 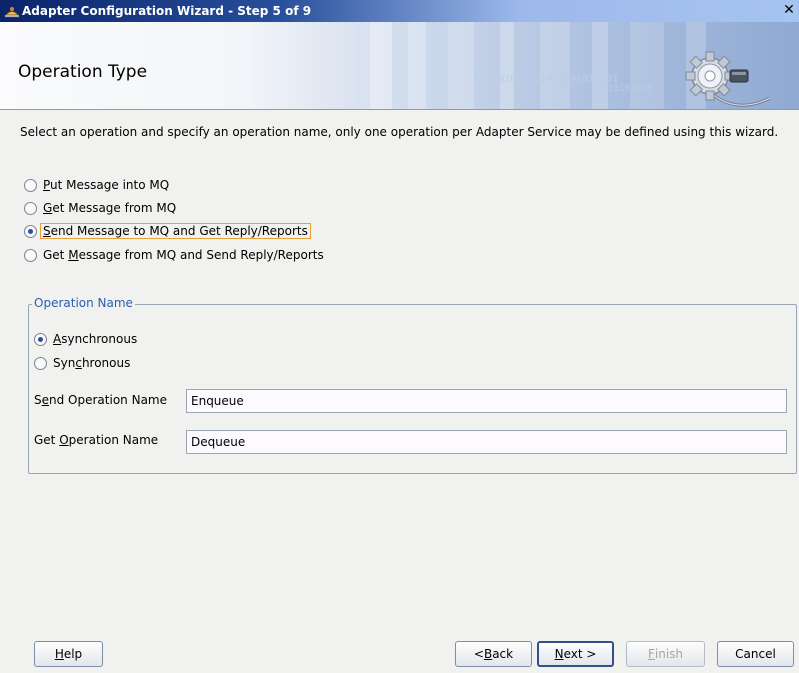 I want to click on help-button: Help, so click(x=68, y=654).